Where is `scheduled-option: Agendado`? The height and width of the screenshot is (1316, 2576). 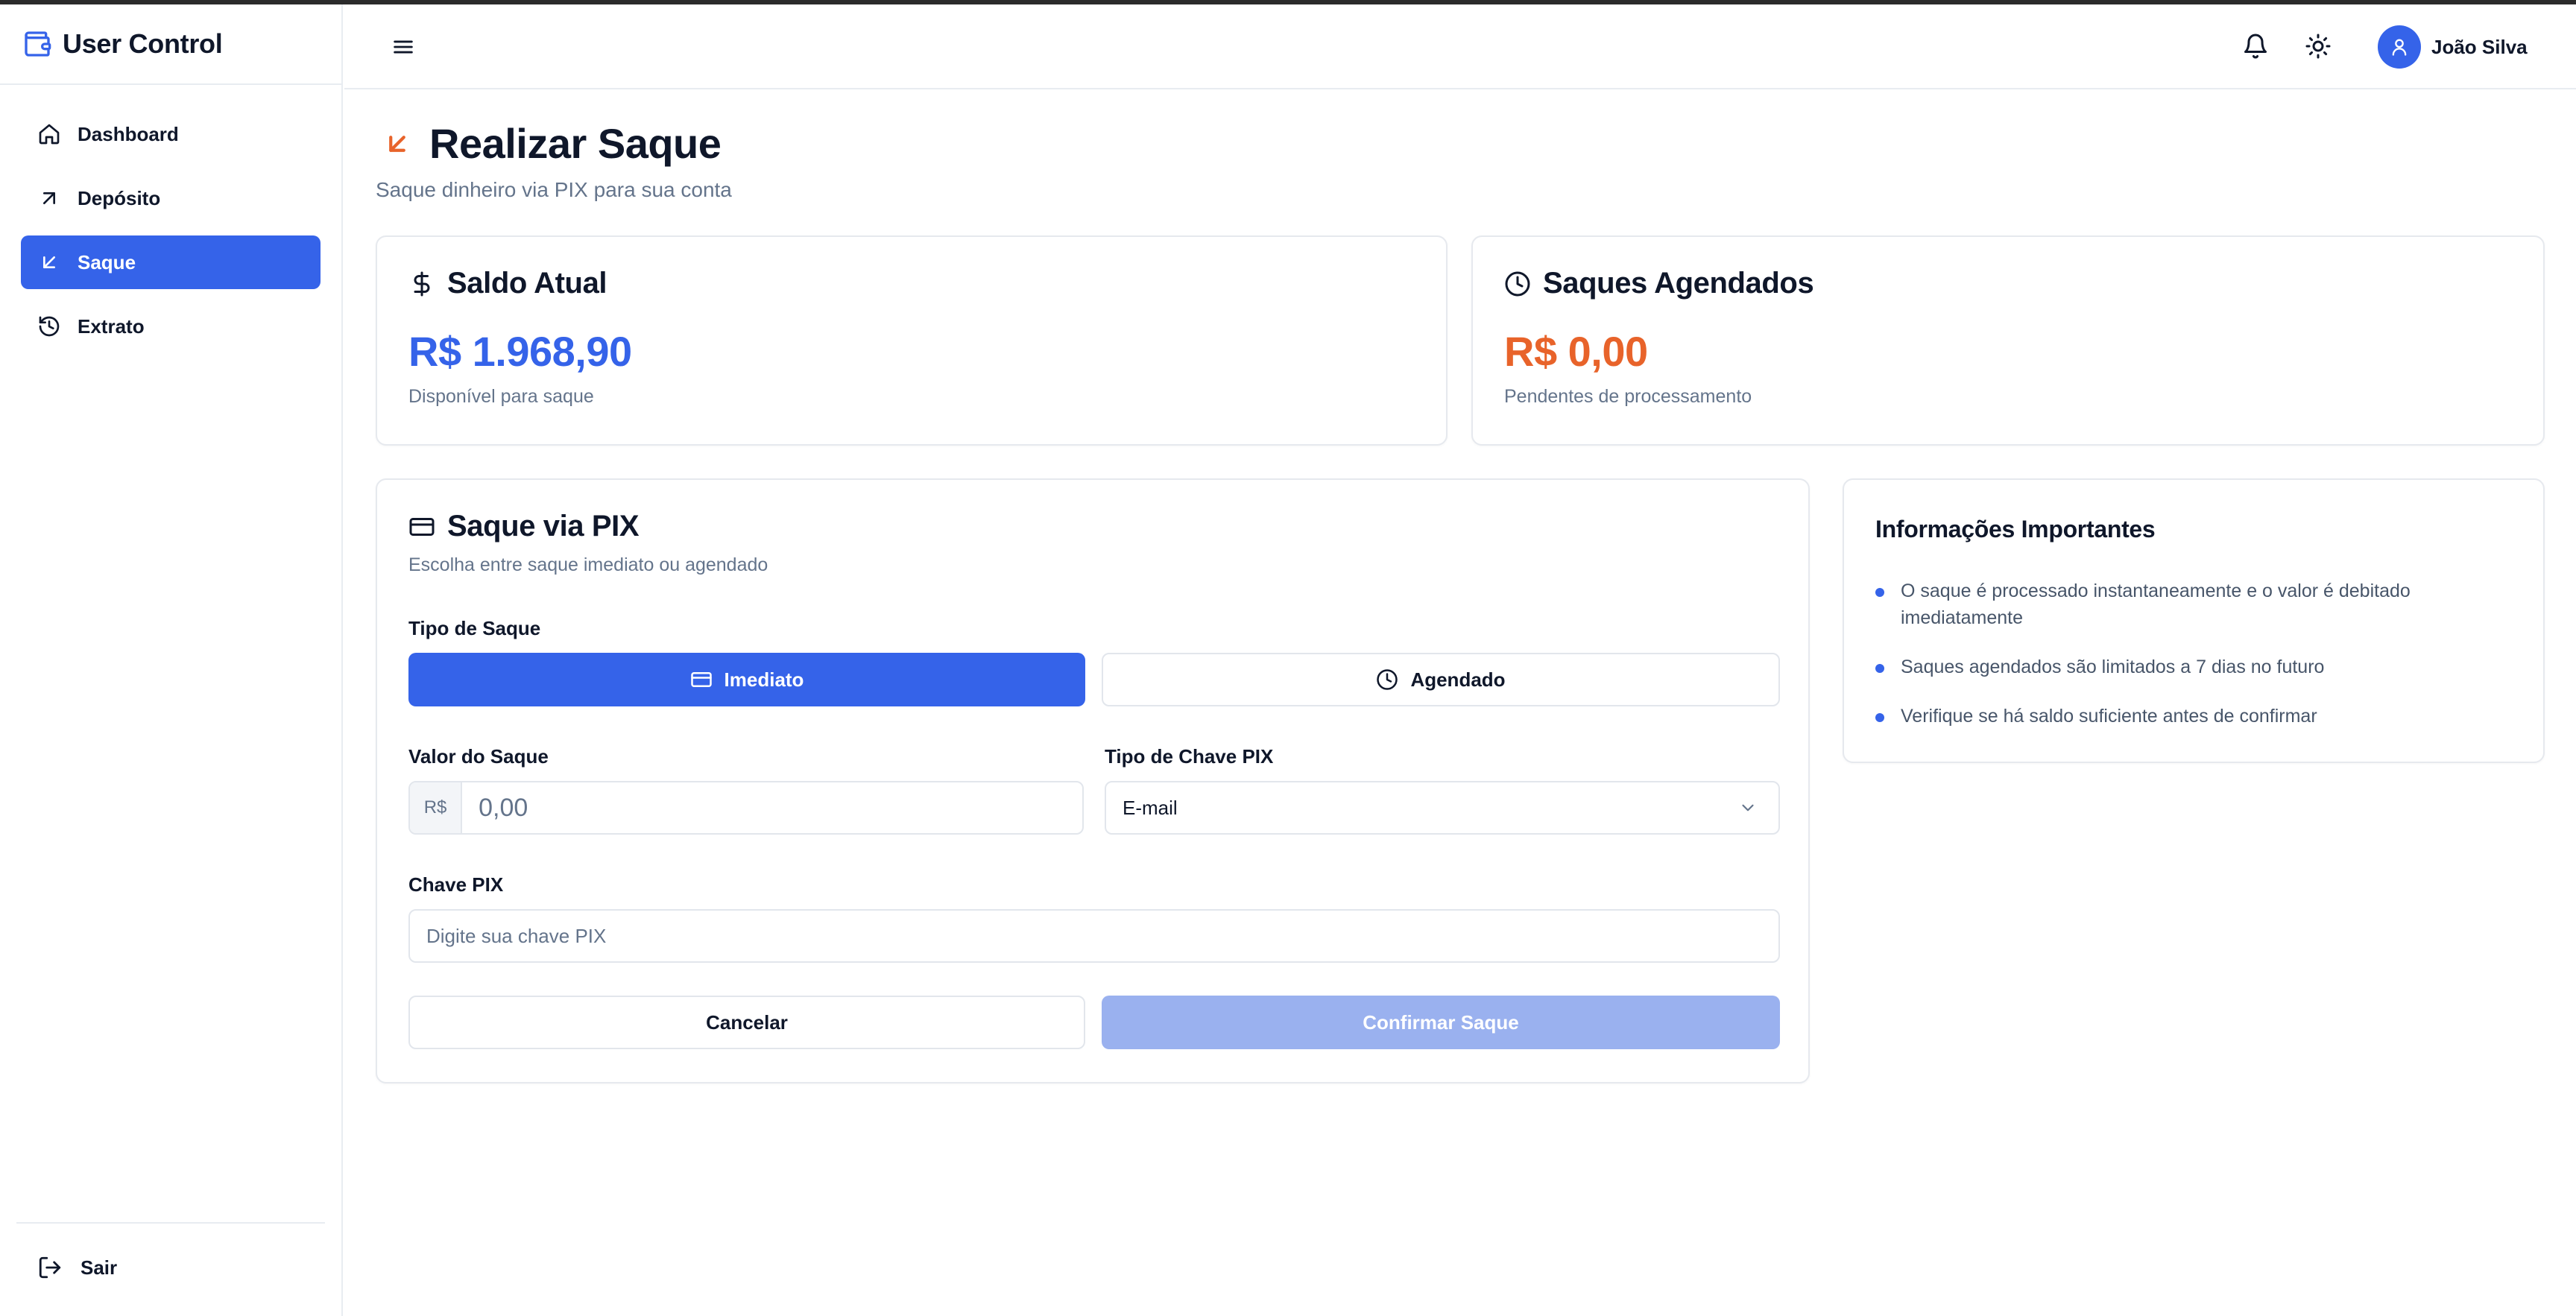 scheduled-option: Agendado is located at coordinates (1441, 680).